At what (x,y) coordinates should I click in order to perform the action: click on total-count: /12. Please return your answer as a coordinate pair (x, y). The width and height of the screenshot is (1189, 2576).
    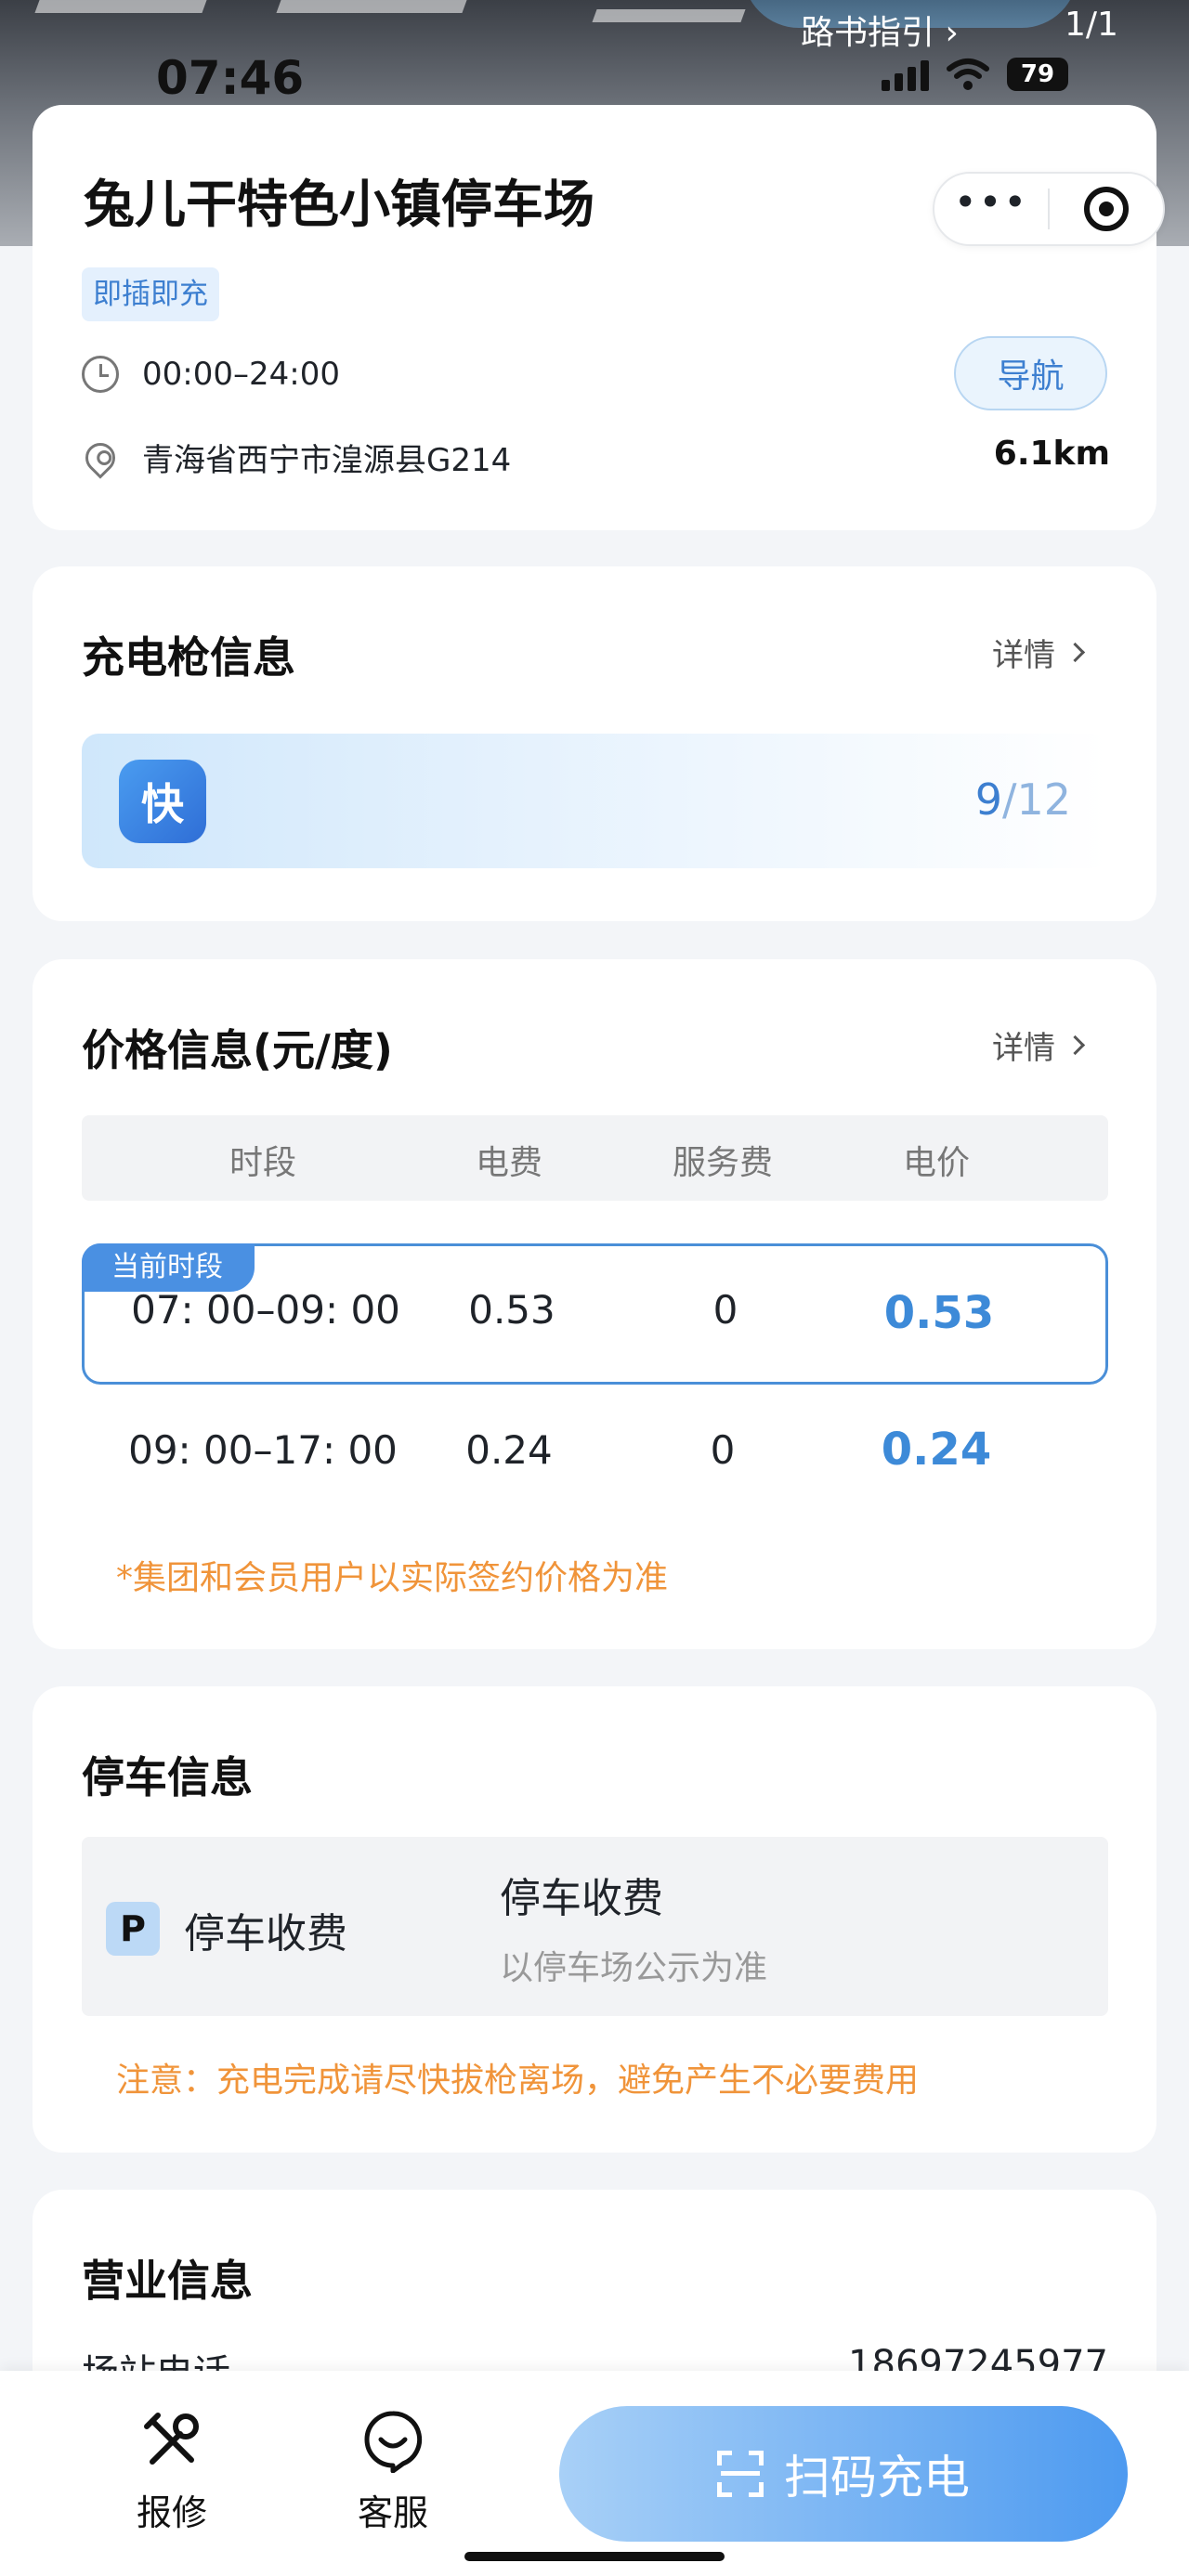
    Looking at the image, I should click on (1036, 799).